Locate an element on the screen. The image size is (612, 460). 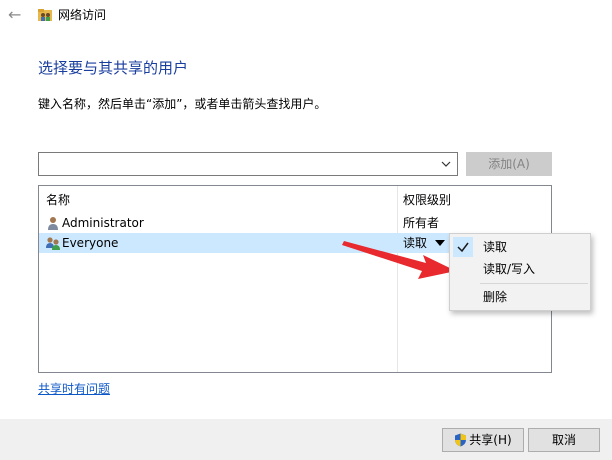
back-arrow-icon: ← is located at coordinates (16, 15).